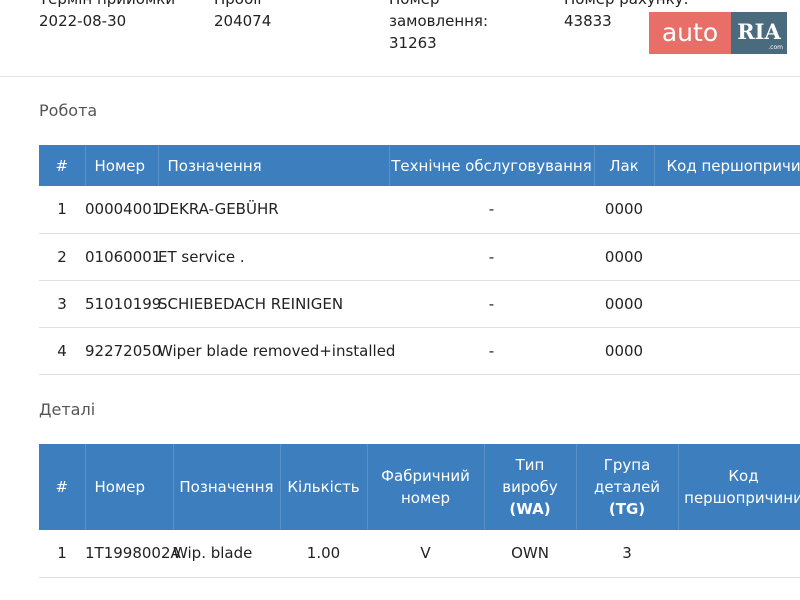 The height and width of the screenshot is (600, 800). What do you see at coordinates (226, 554) in the screenshot?
I see `row-name: Wip. blade` at bounding box center [226, 554].